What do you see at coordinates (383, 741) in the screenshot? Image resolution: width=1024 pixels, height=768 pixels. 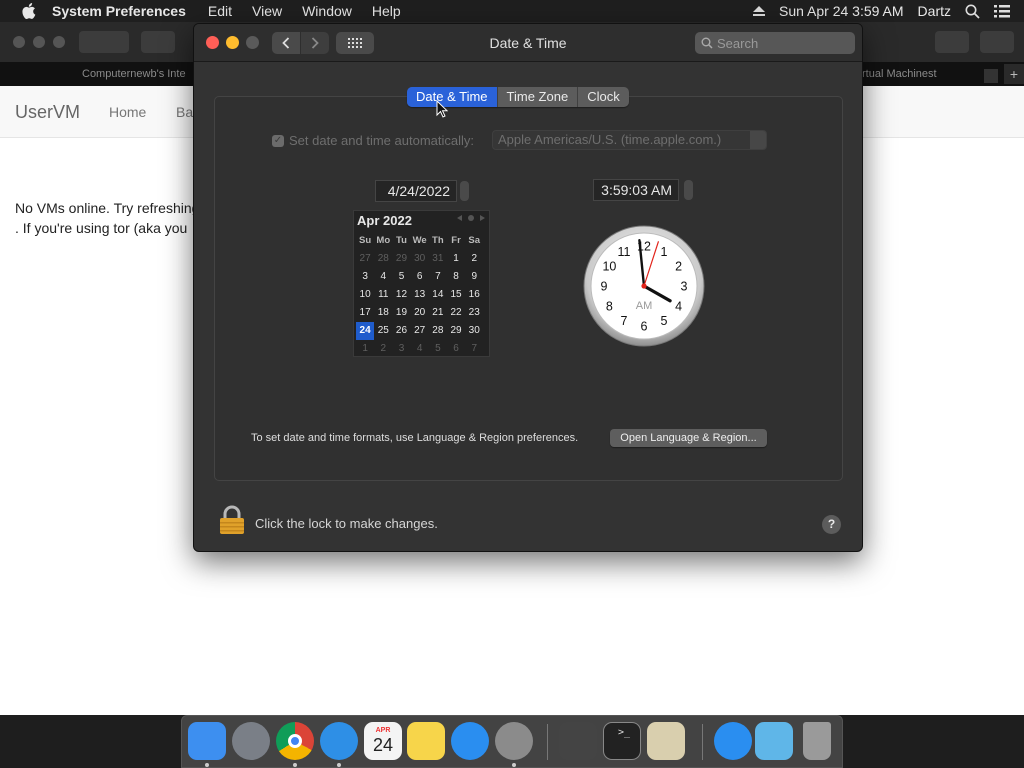 I see `calendar-icon: APR 24` at bounding box center [383, 741].